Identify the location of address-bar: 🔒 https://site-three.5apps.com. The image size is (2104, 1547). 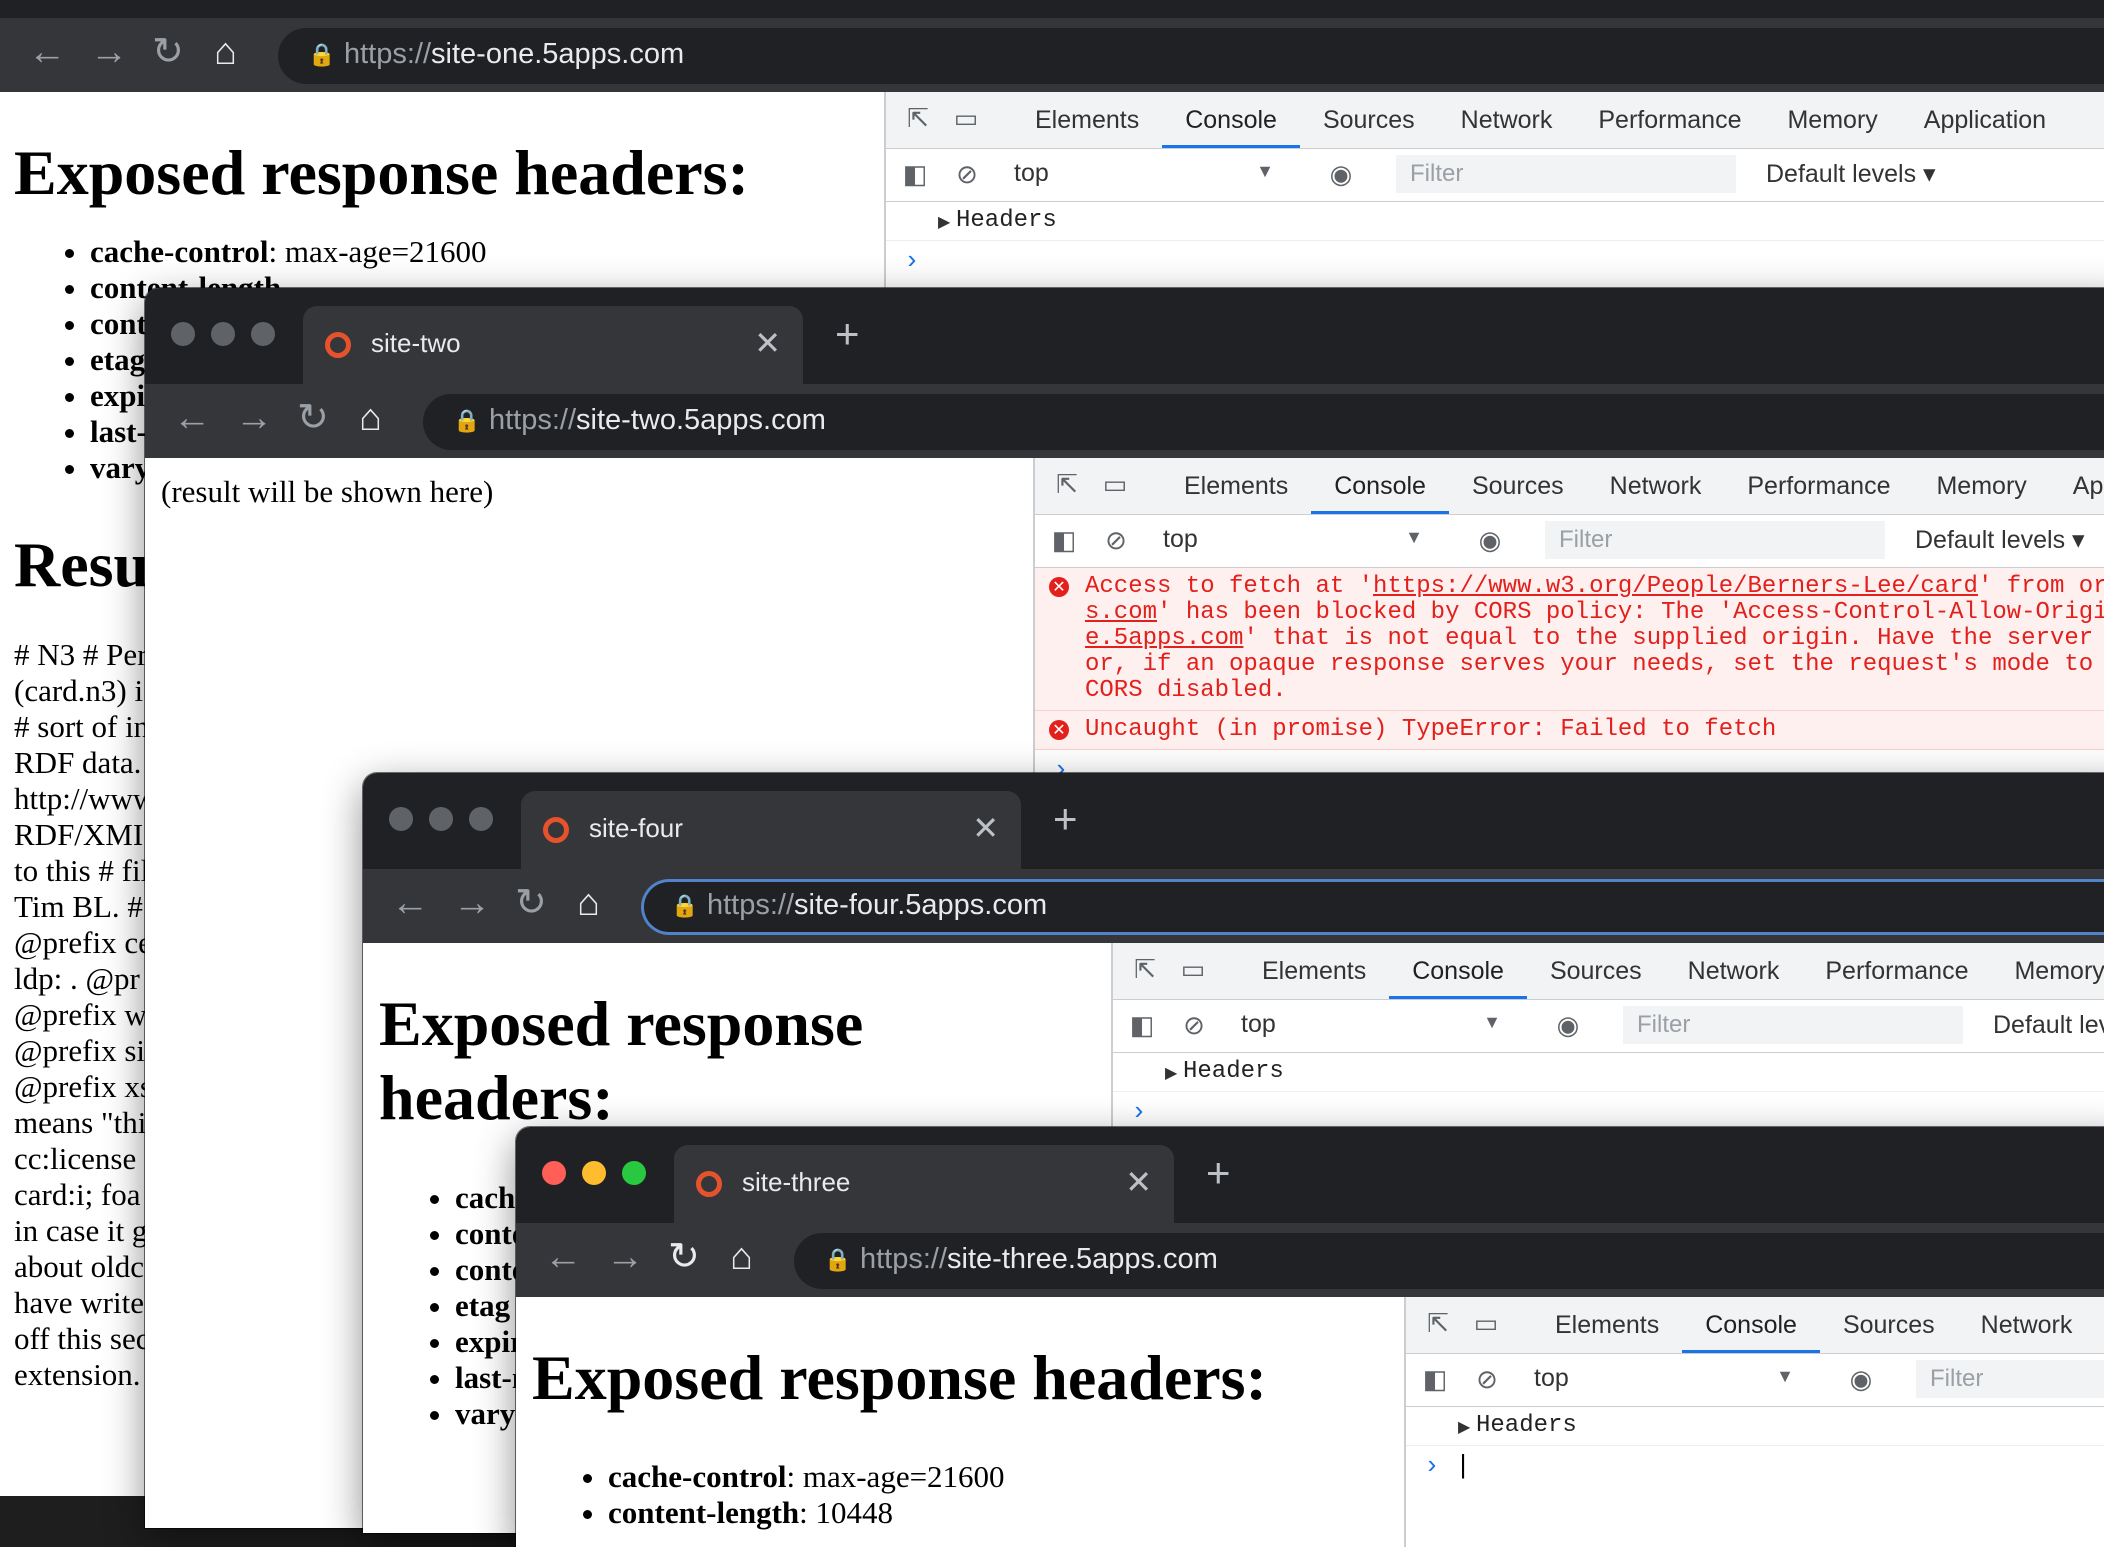
(1449, 1261).